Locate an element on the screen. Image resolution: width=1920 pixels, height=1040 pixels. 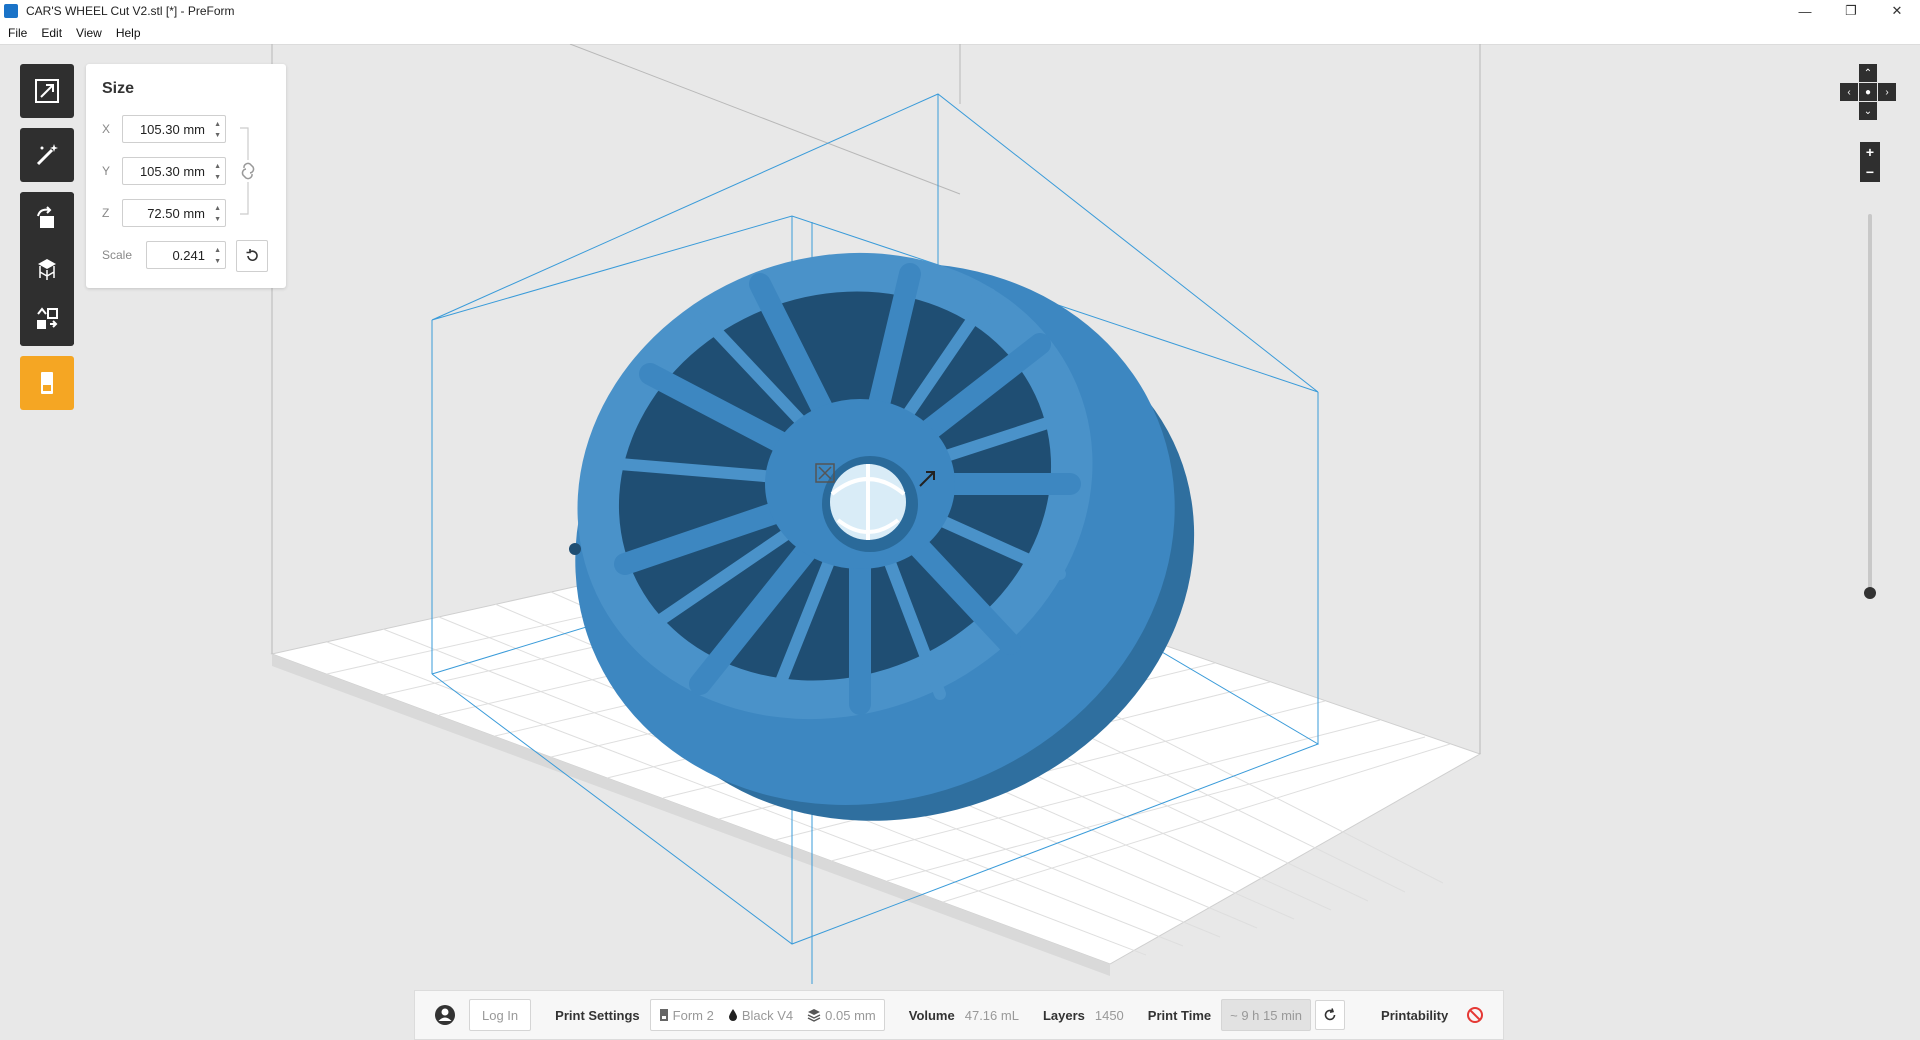
print-time-label: Print Time is located at coordinates (1179, 1015).